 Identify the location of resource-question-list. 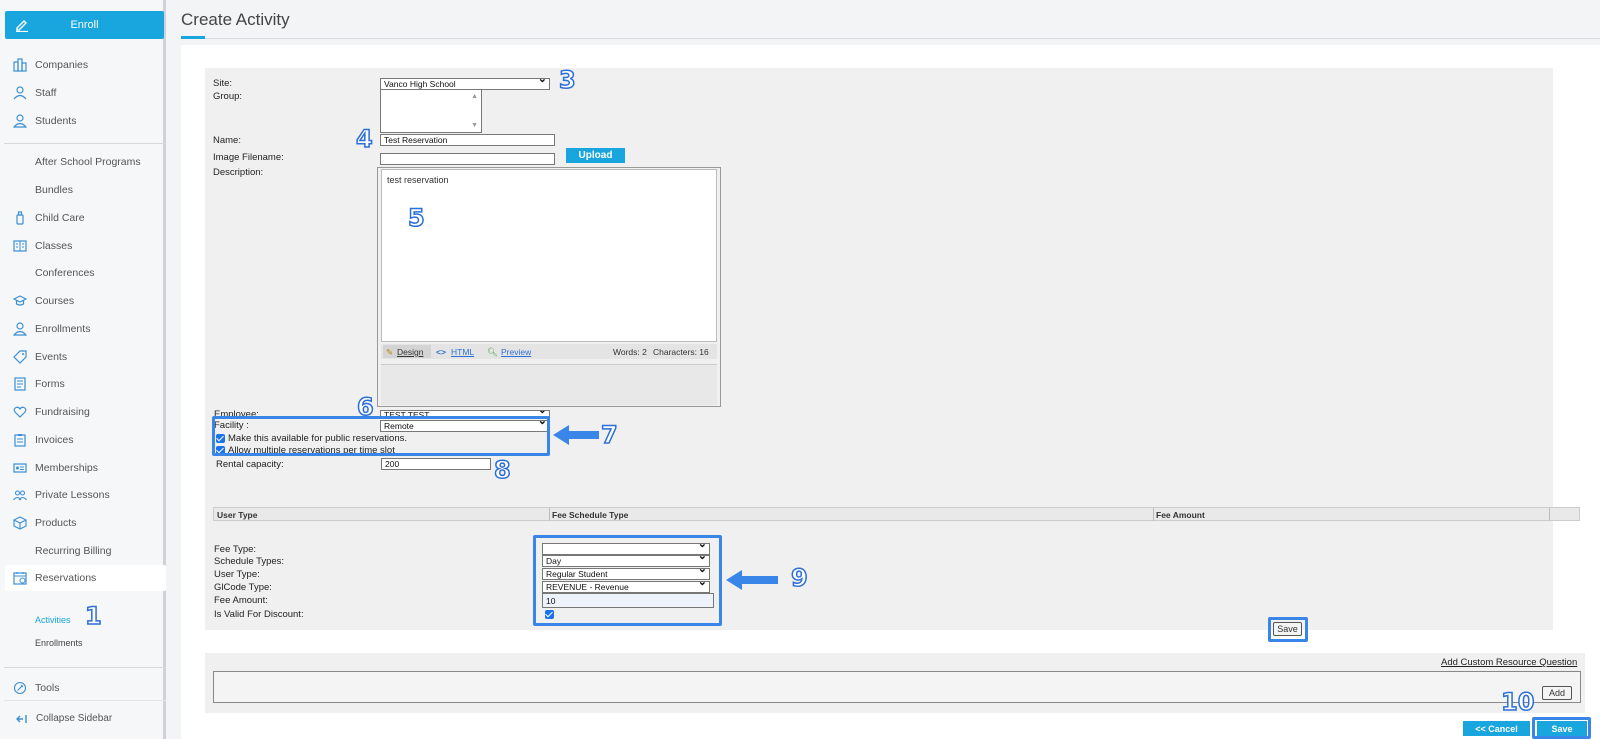
(897, 687).